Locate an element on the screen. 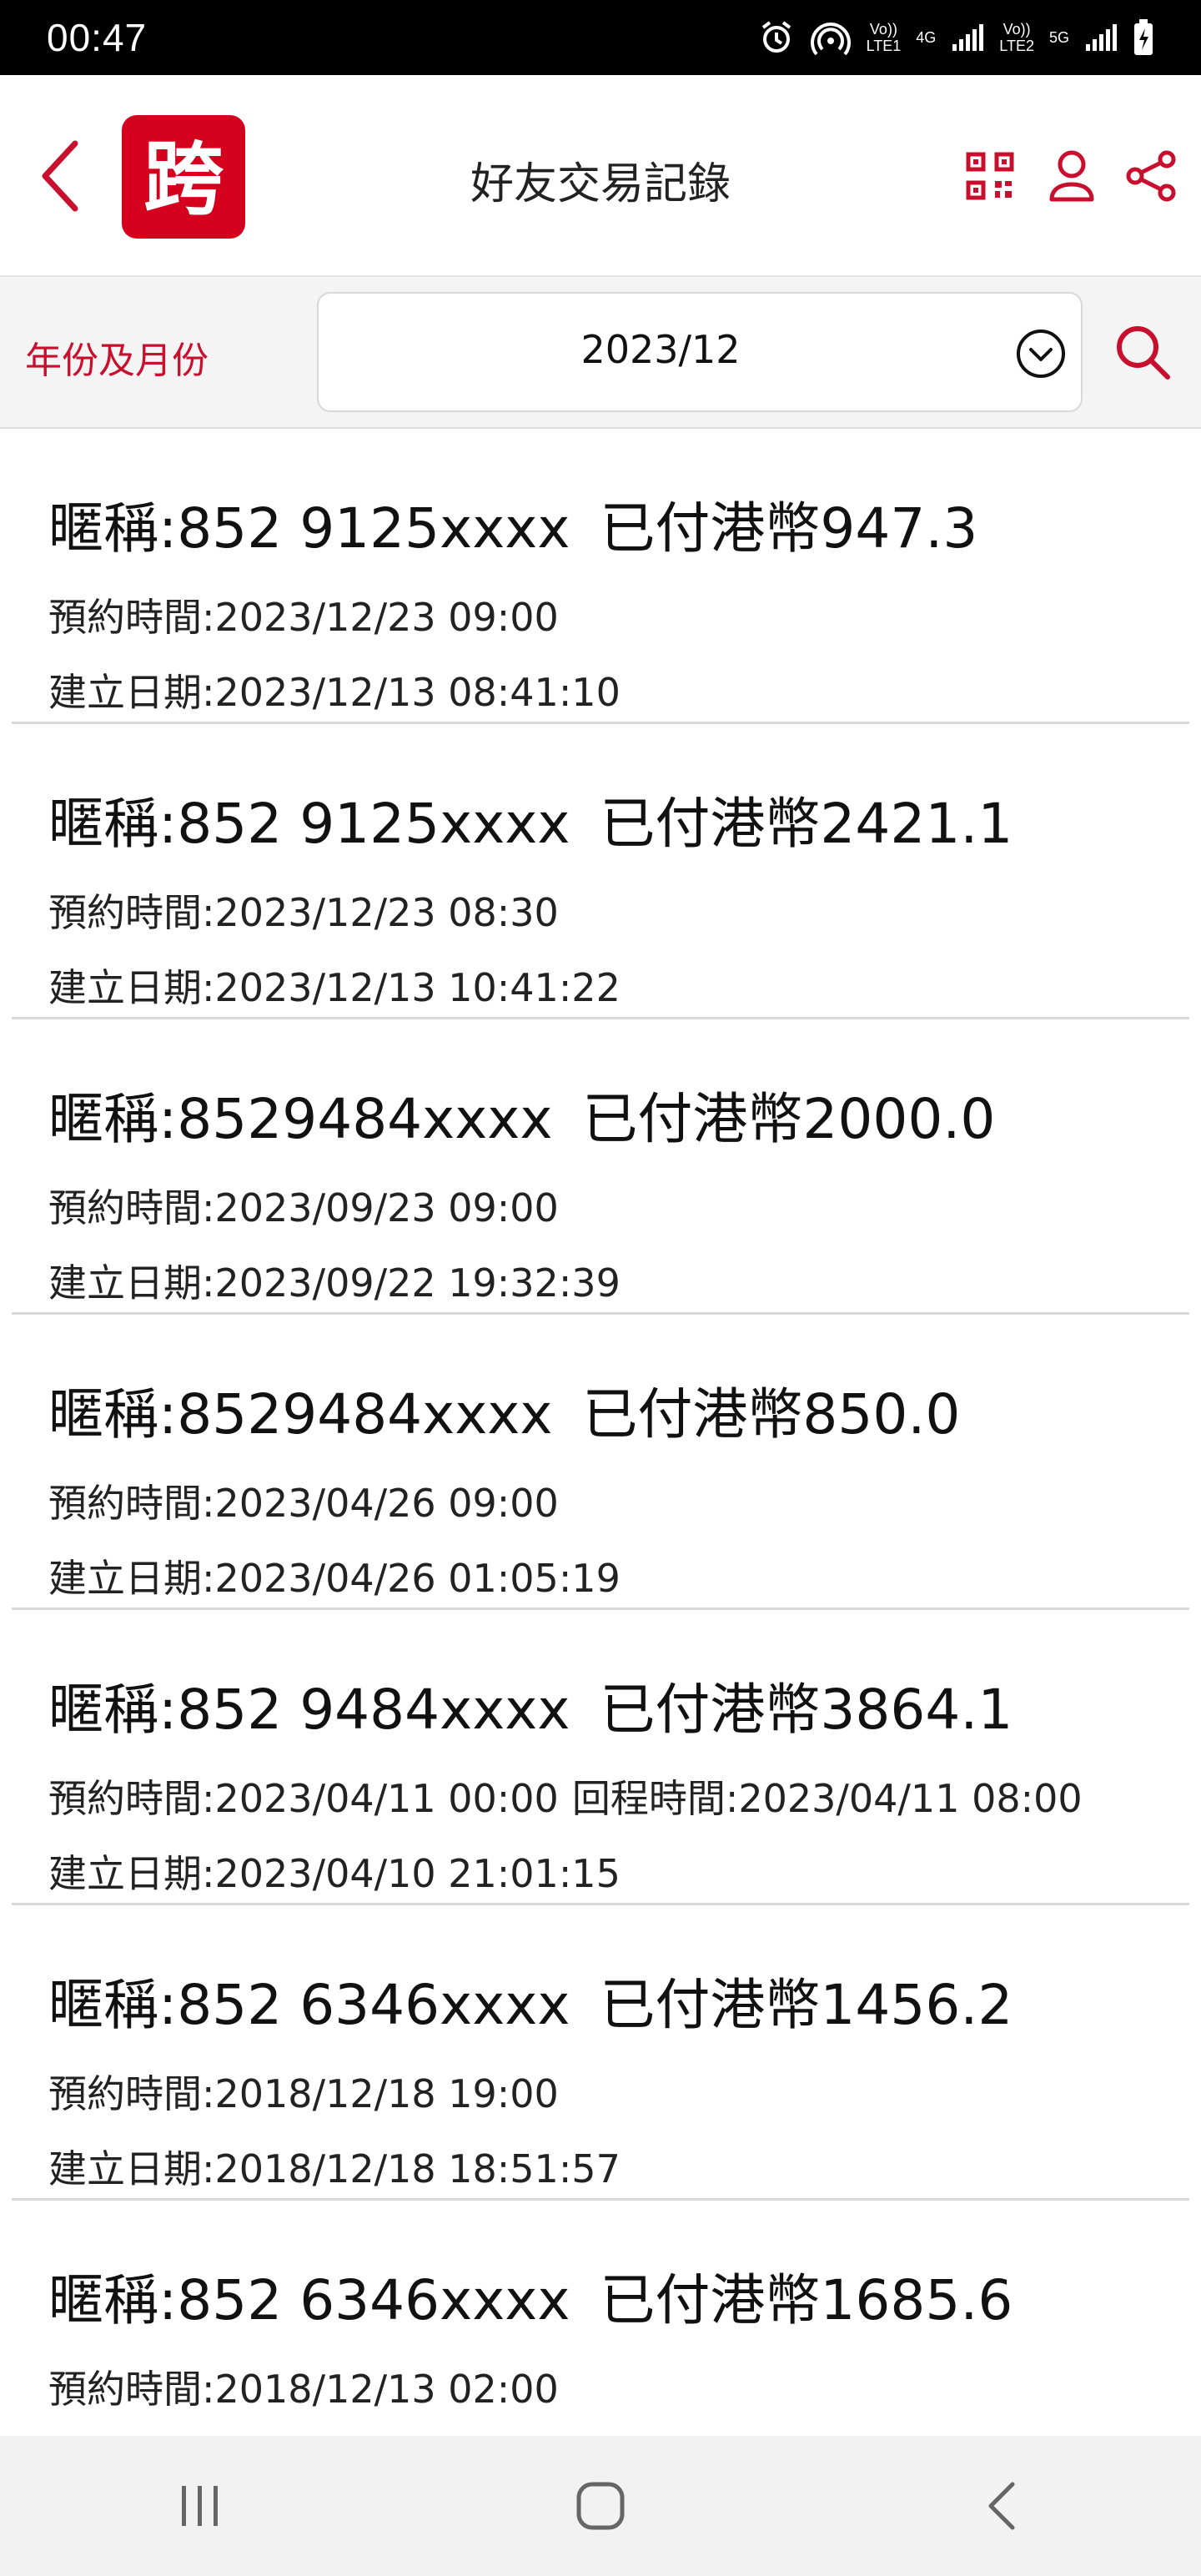 The width and height of the screenshot is (1201, 2576). record-booking-line: 預約時間:2023/12/23 09:00 is located at coordinates (304, 614).